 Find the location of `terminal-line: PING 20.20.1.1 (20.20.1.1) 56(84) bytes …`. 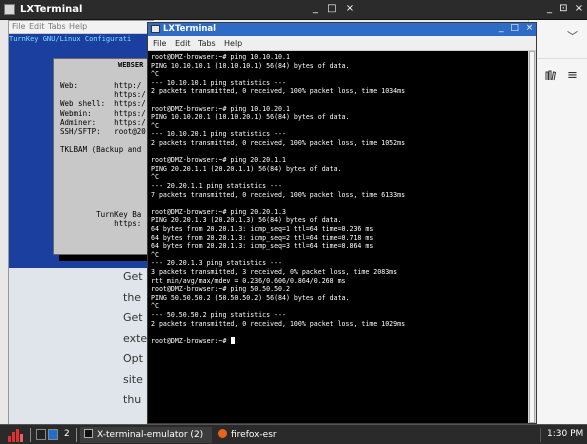

terminal-line: PING 20.20.1.1 (20.20.1.1) 56(84) bytes … is located at coordinates (246, 168).